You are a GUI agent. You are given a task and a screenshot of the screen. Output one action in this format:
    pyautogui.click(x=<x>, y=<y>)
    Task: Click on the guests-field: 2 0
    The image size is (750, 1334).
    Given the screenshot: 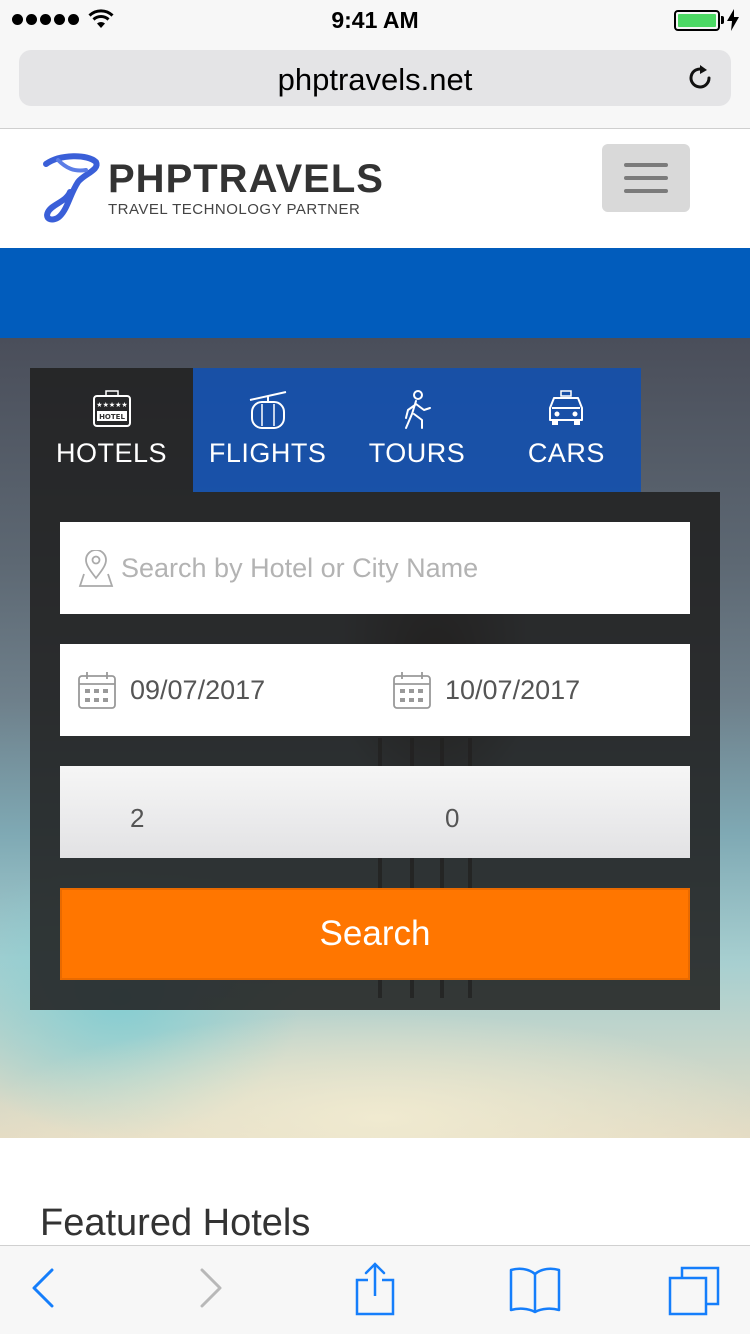 What is the action you would take?
    pyautogui.click(x=375, y=812)
    